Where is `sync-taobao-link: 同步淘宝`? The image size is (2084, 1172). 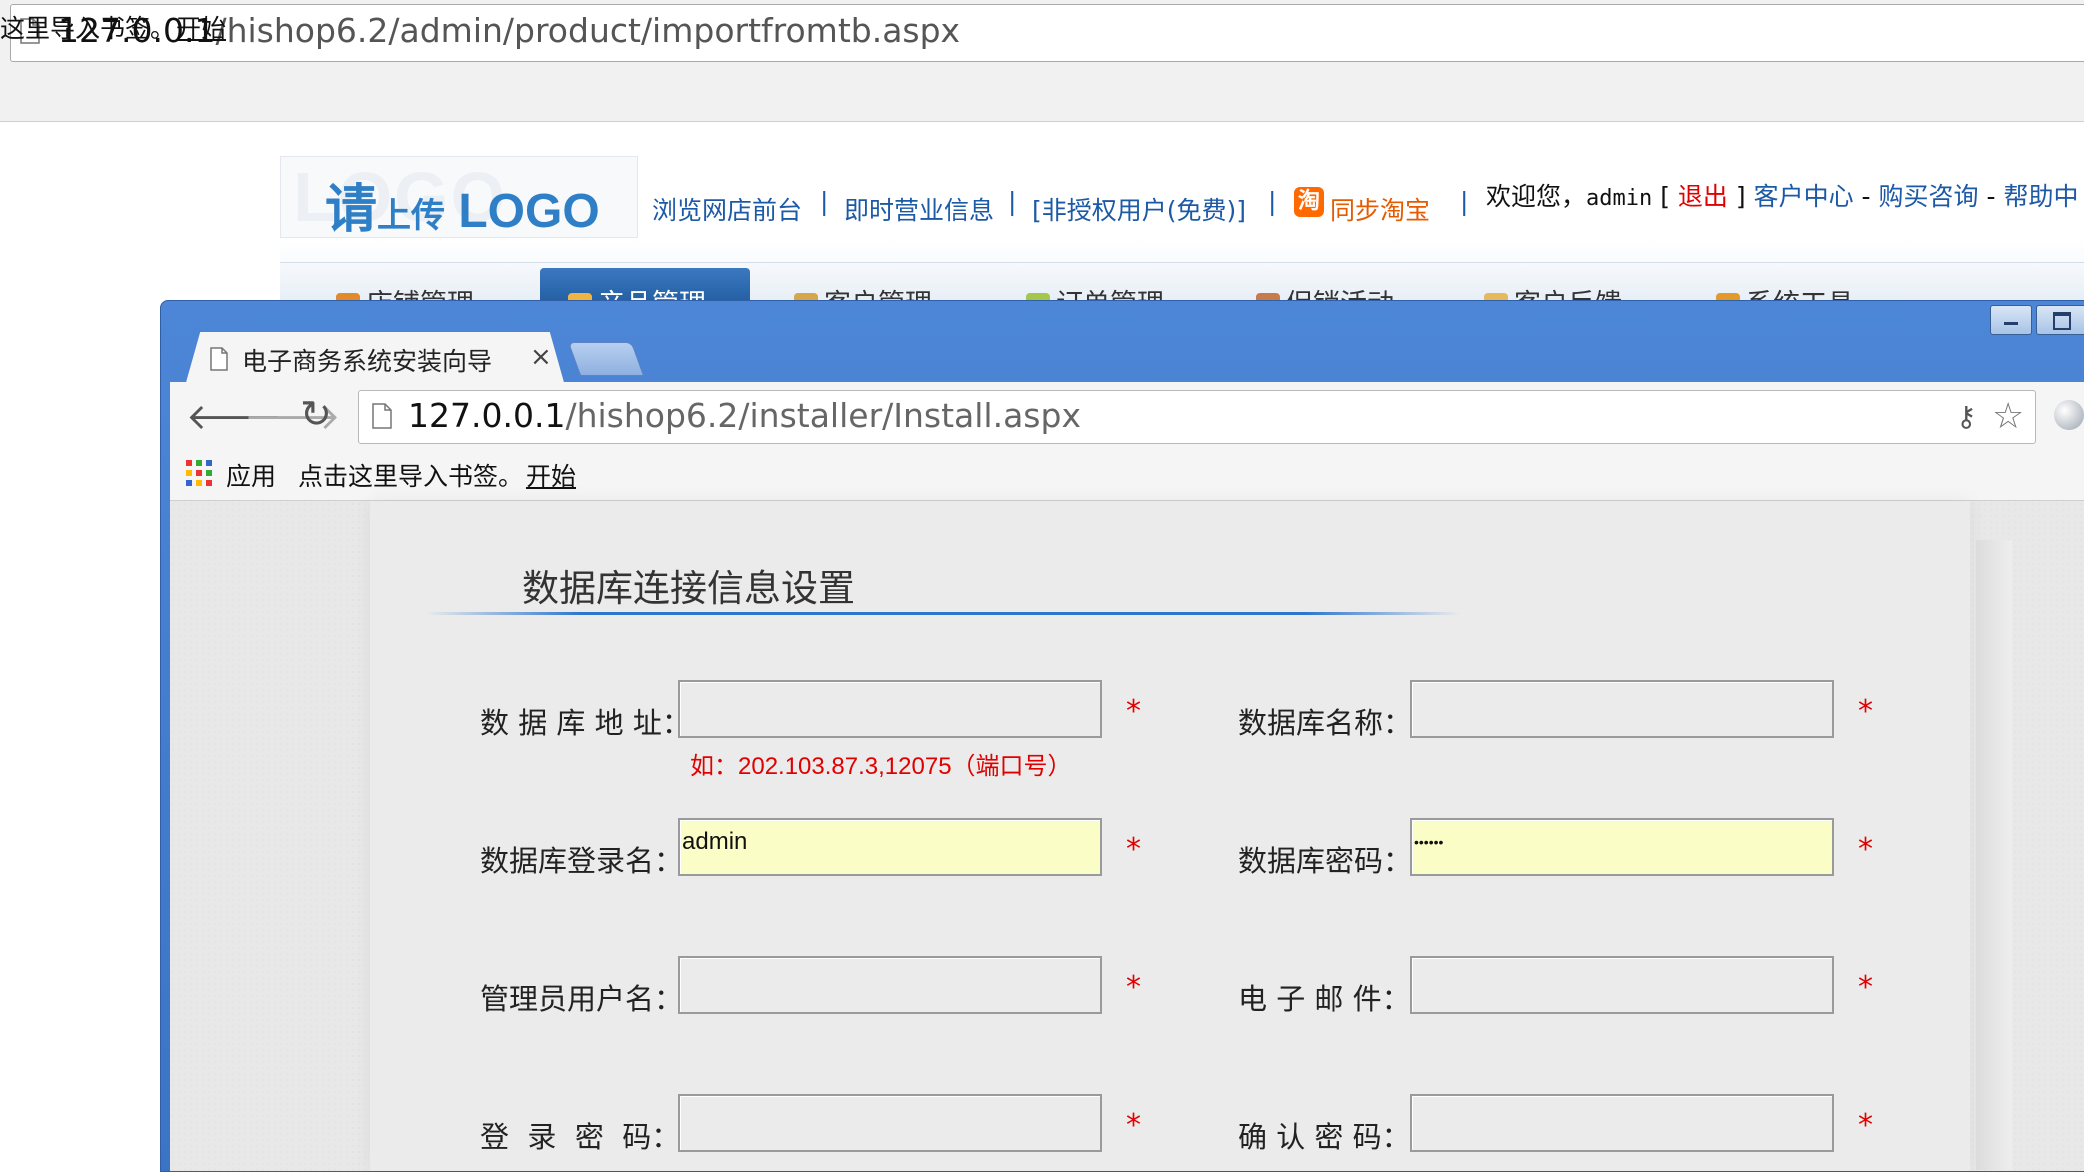 sync-taobao-link: 同步淘宝 is located at coordinates (1380, 209).